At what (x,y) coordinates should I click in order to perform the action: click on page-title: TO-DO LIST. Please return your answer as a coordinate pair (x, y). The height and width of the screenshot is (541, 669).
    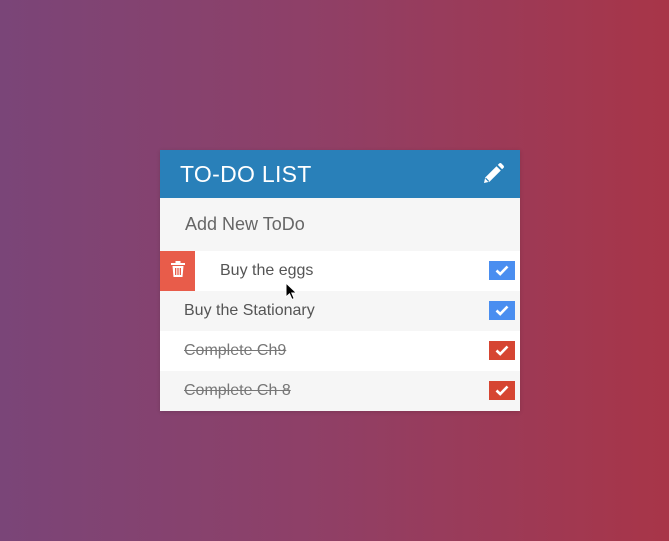
    Looking at the image, I should click on (246, 173).